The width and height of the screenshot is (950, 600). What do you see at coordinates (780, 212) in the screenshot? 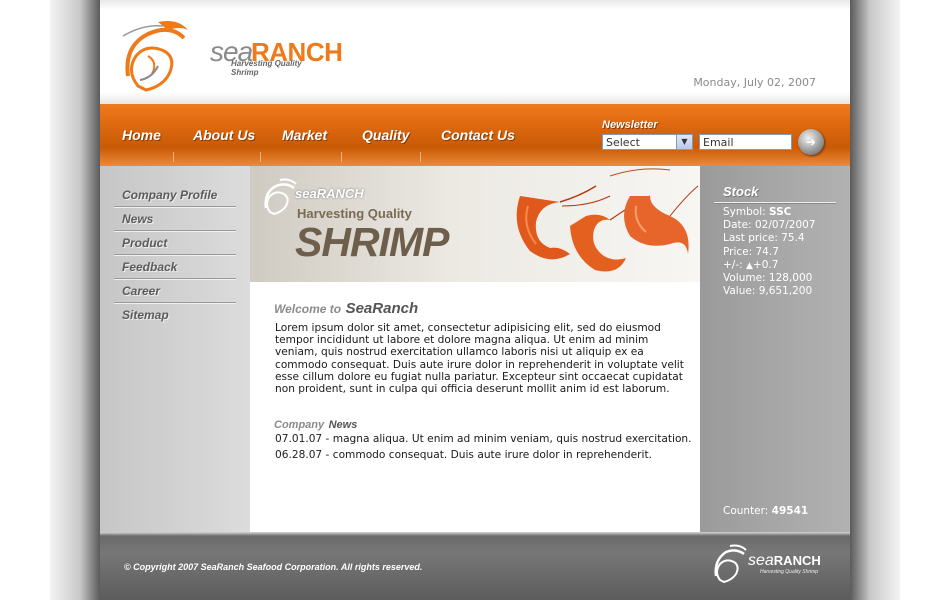
I see `stock-symbol-value: SSC` at bounding box center [780, 212].